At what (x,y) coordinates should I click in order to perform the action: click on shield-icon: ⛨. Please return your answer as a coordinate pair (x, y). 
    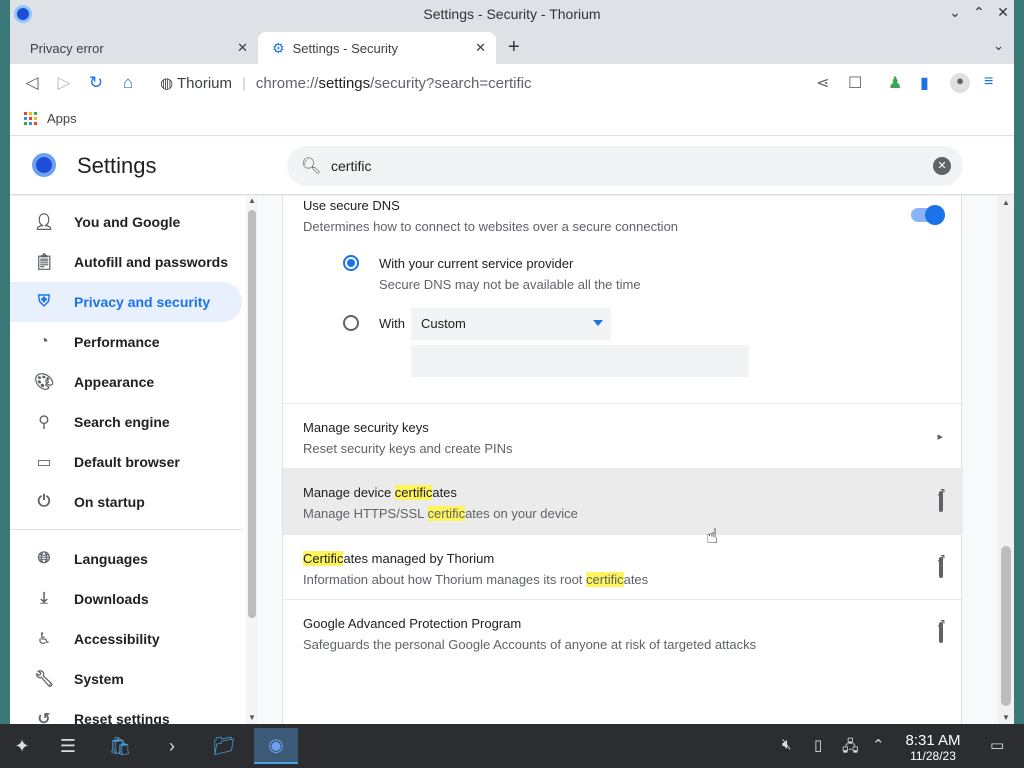
    Looking at the image, I should click on (43, 301).